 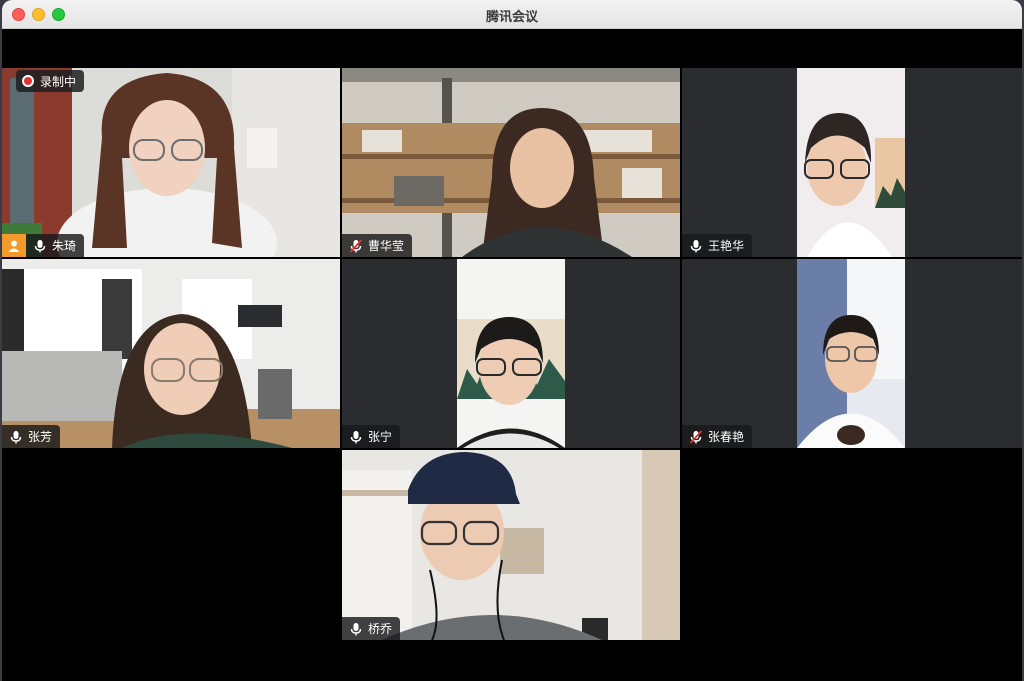 I want to click on host-badge, so click(x=14, y=245).